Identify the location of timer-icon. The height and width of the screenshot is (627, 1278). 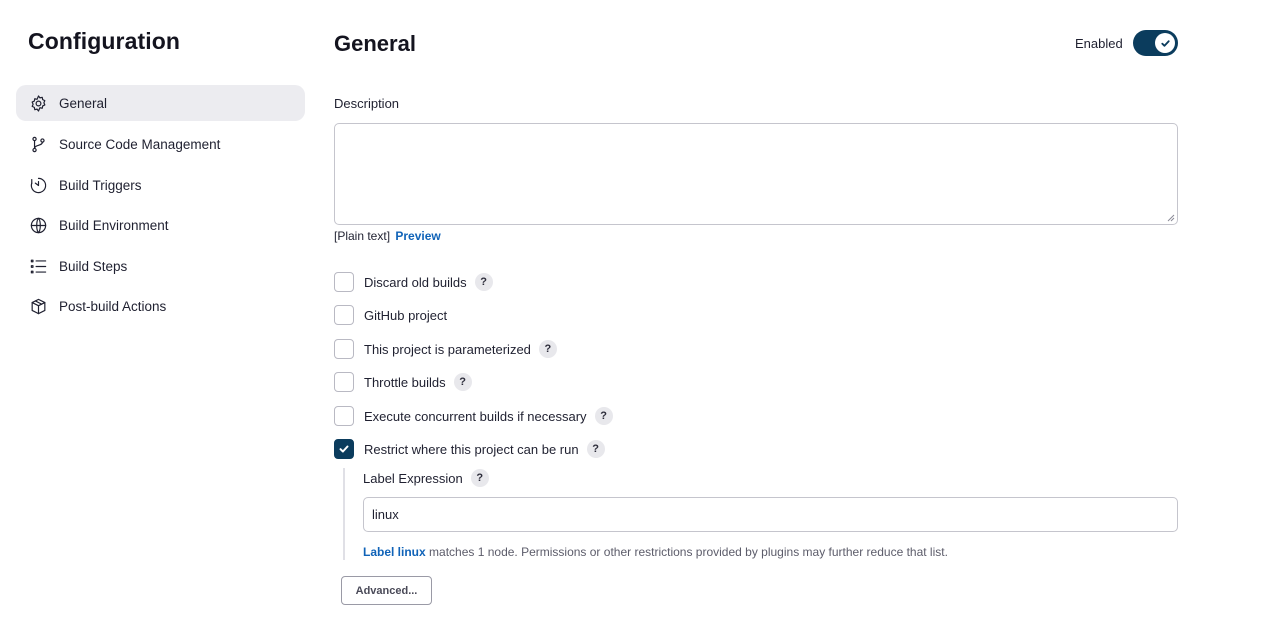
(38, 185).